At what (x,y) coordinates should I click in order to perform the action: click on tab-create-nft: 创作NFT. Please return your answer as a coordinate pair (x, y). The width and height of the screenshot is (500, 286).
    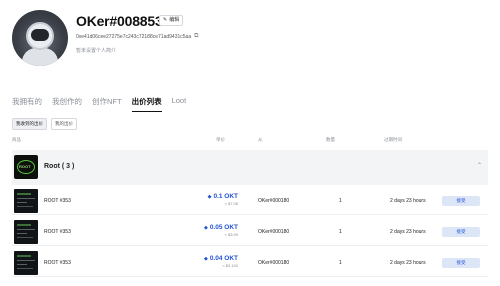
    Looking at the image, I should click on (107, 104).